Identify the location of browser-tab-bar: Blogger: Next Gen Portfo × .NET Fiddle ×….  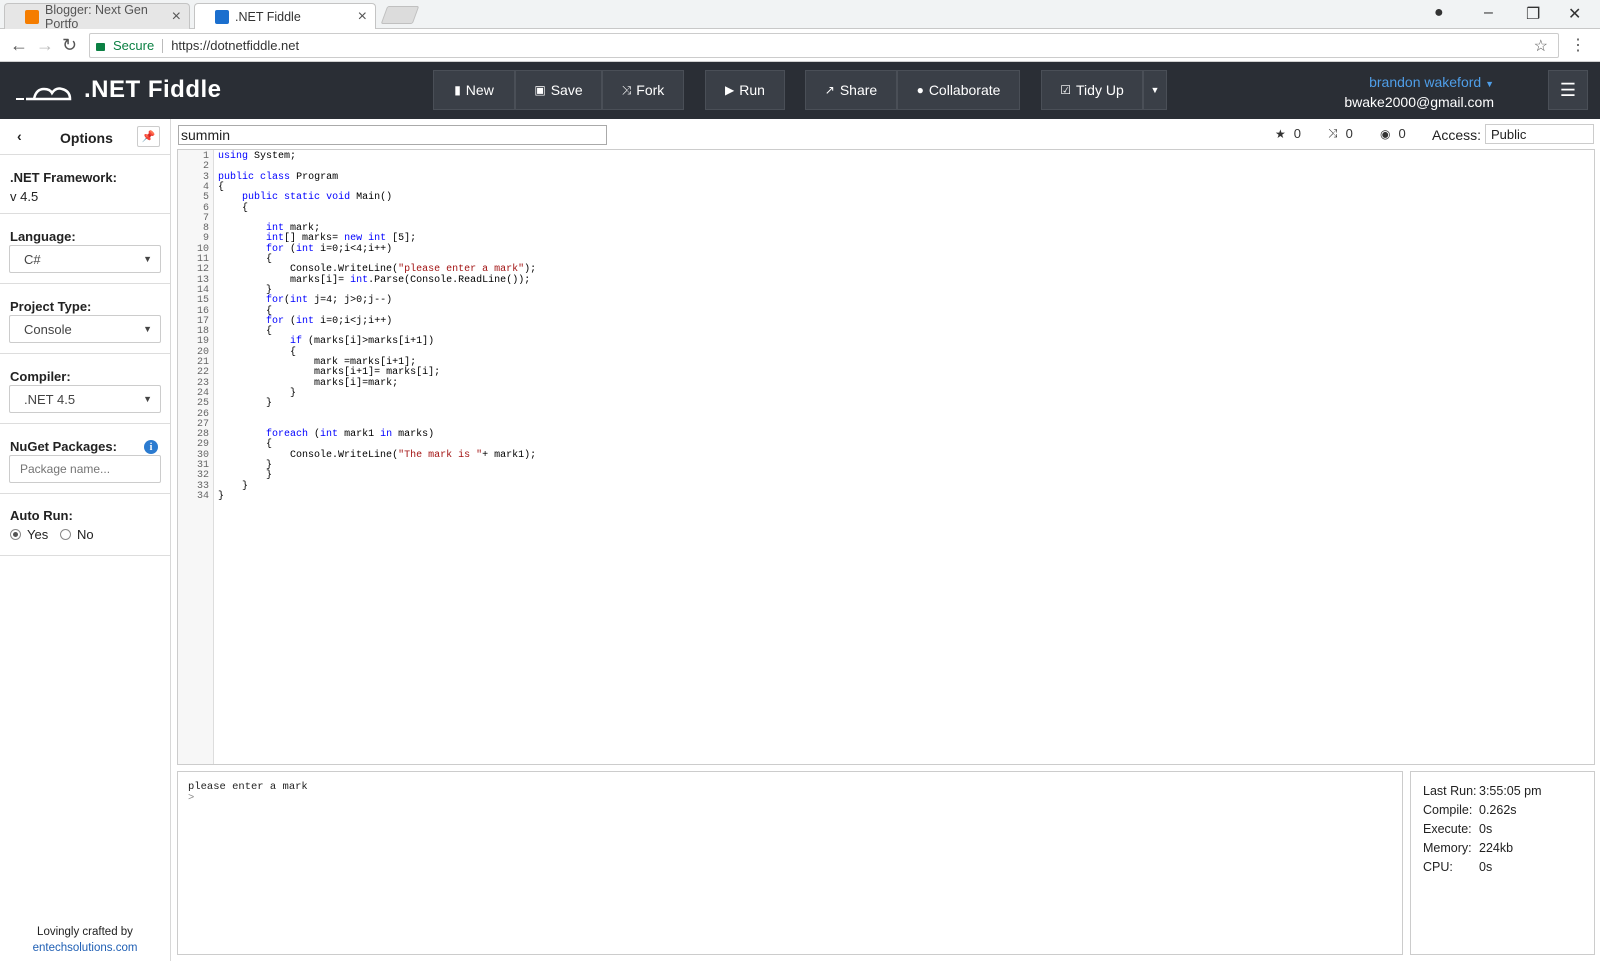
(800, 15).